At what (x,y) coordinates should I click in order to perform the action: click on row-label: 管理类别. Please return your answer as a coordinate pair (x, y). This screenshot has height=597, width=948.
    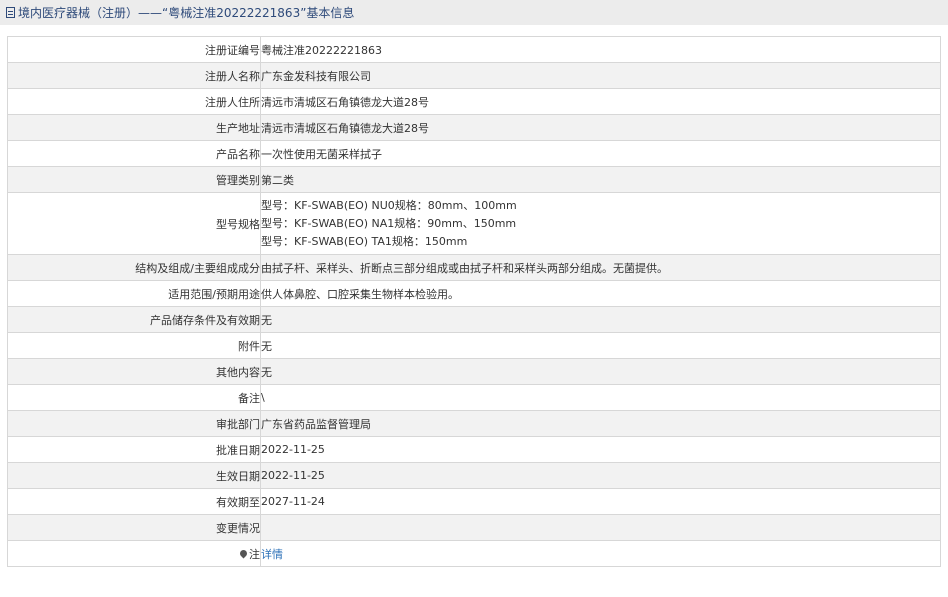
    Looking at the image, I should click on (134, 179).